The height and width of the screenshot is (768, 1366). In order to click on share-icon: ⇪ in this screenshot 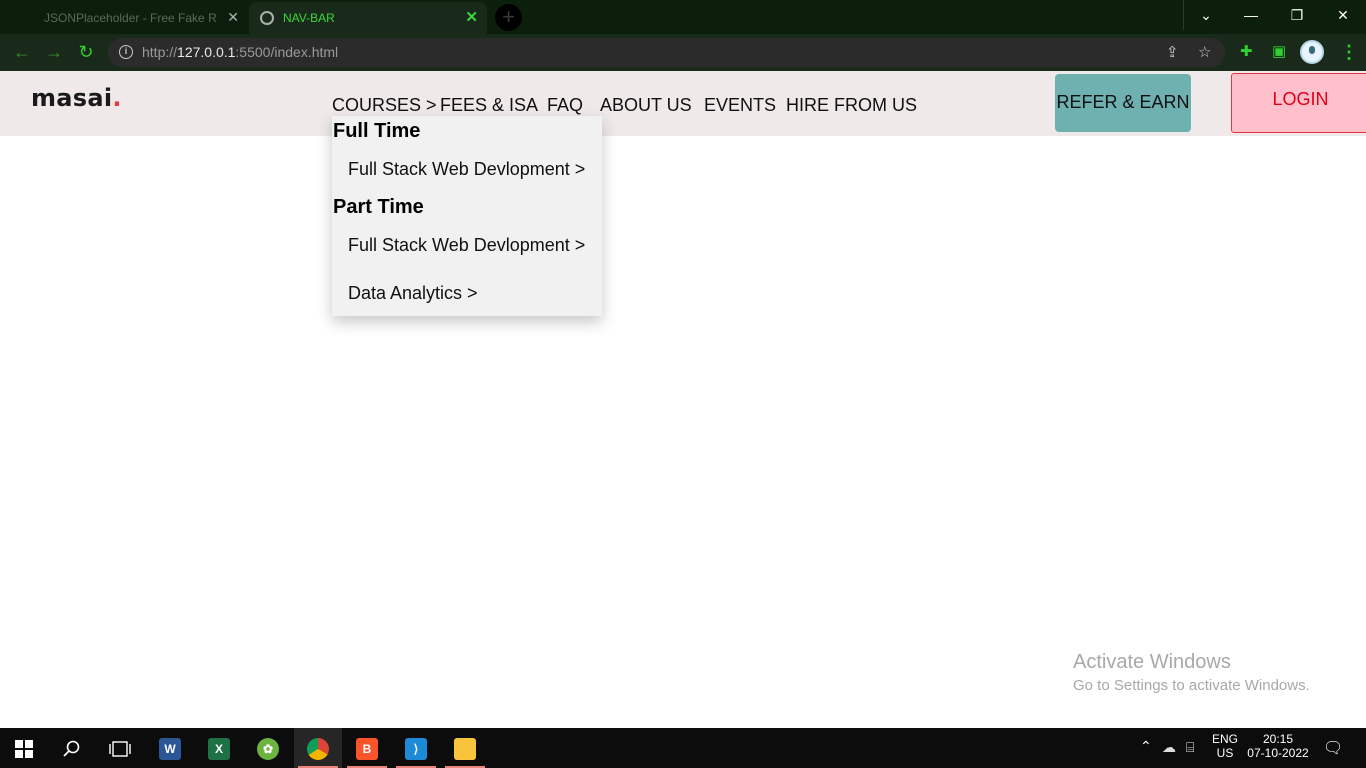, I will do `click(1172, 52)`.